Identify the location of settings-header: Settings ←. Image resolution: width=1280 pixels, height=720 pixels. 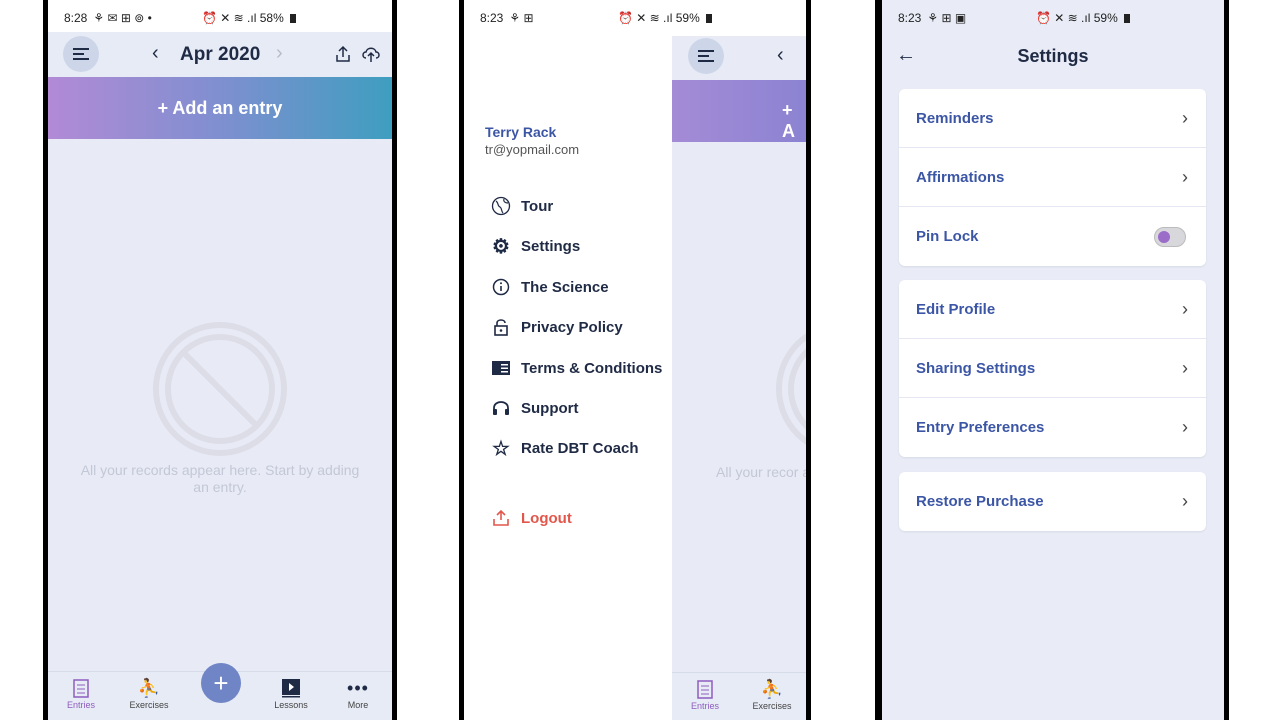
(1053, 56).